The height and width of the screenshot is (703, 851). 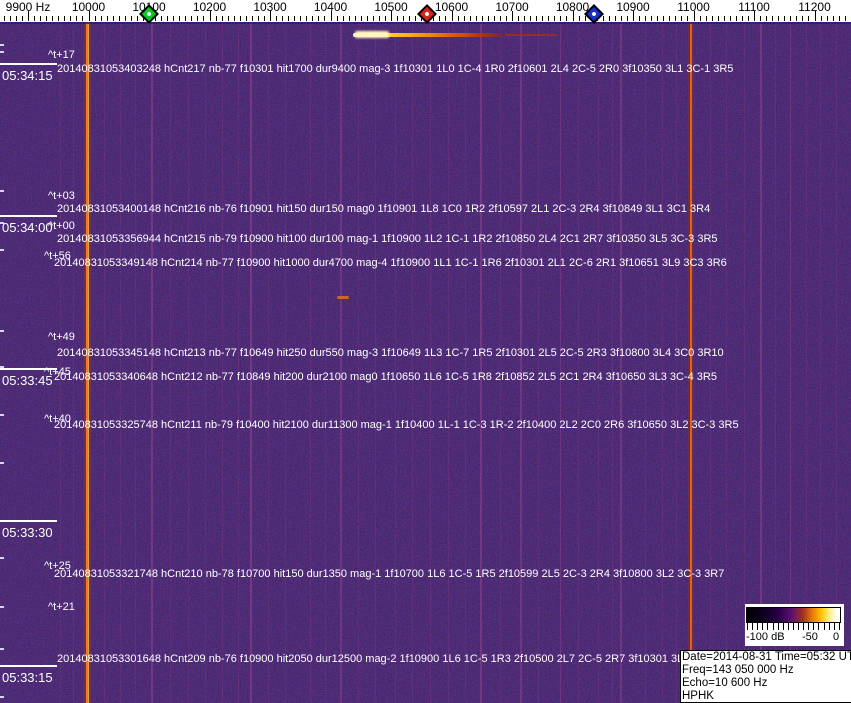 I want to click on freq-tick-label: 11200, so click(x=814, y=7).